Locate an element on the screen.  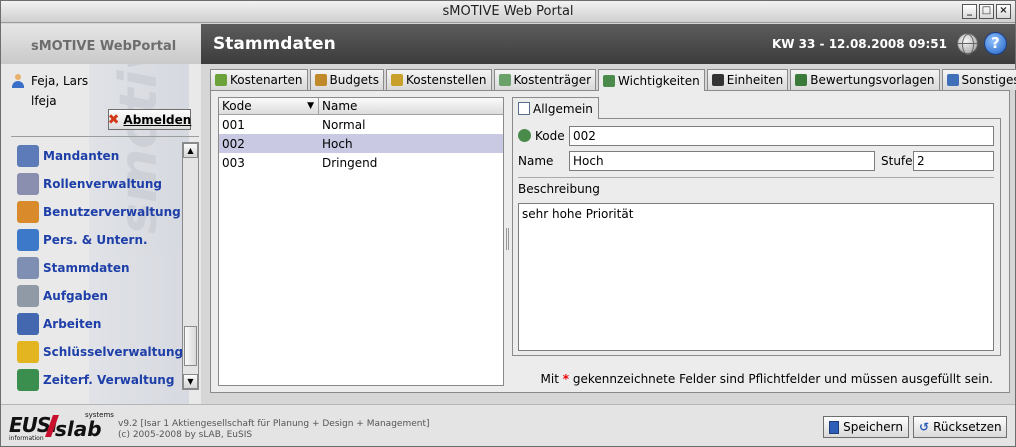
name-field: Hoch is located at coordinates (722, 161).